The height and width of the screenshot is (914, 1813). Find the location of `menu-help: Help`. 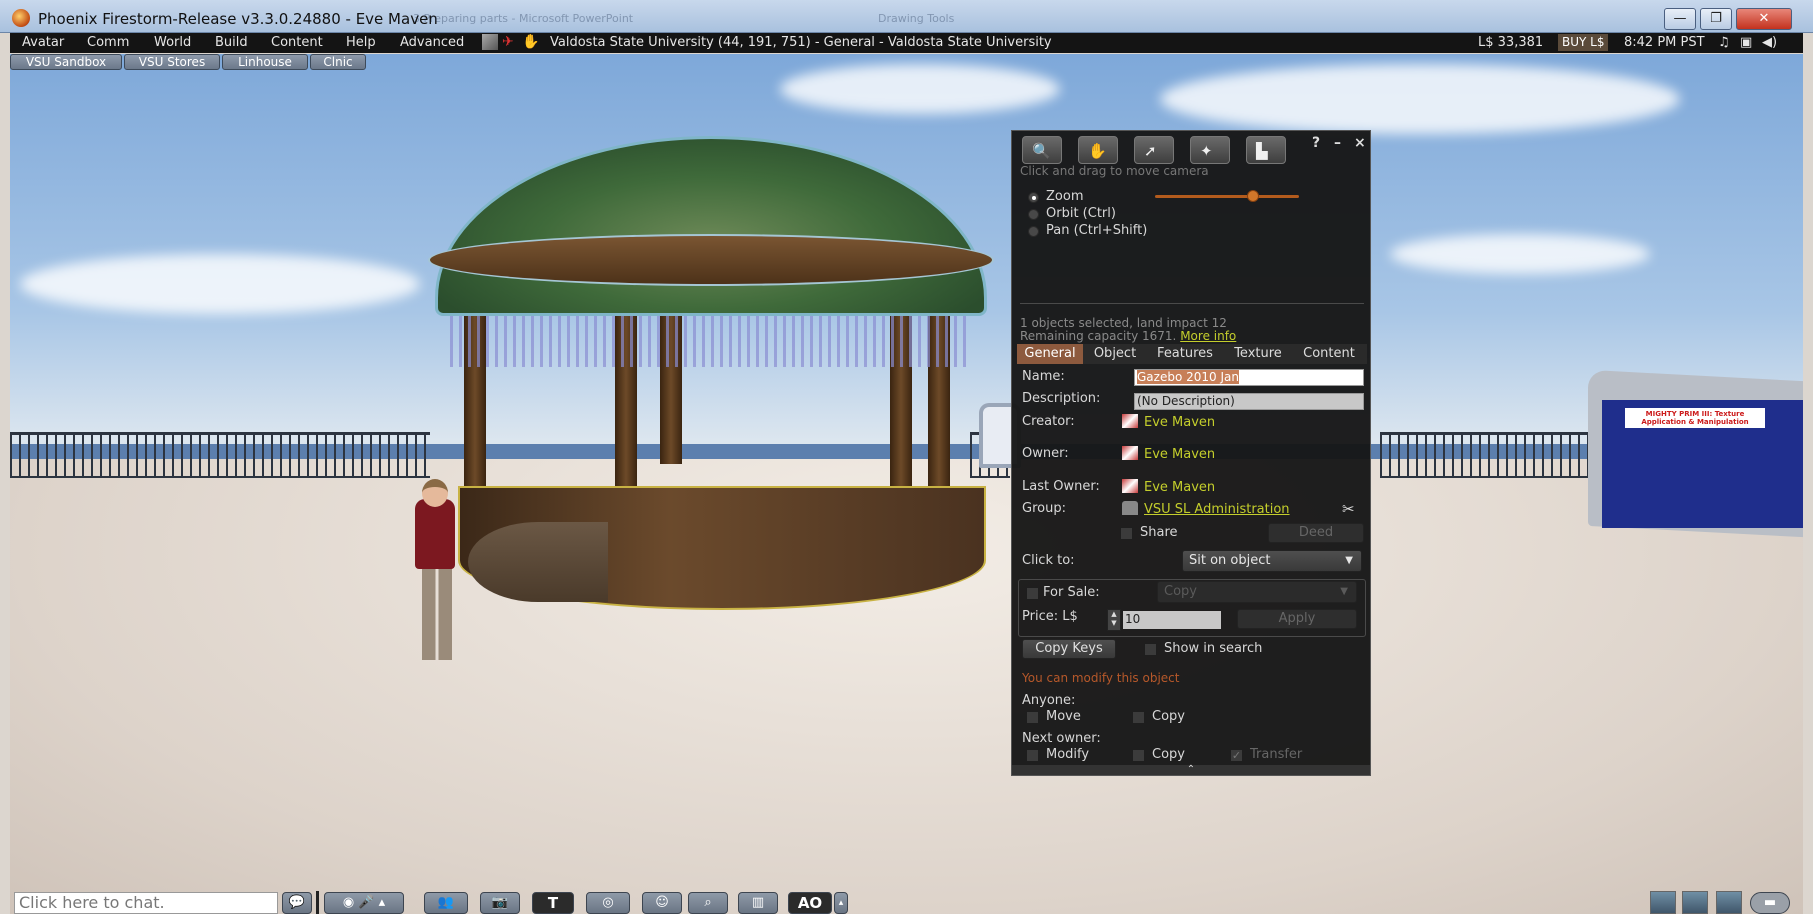

menu-help: Help is located at coordinates (361, 42).